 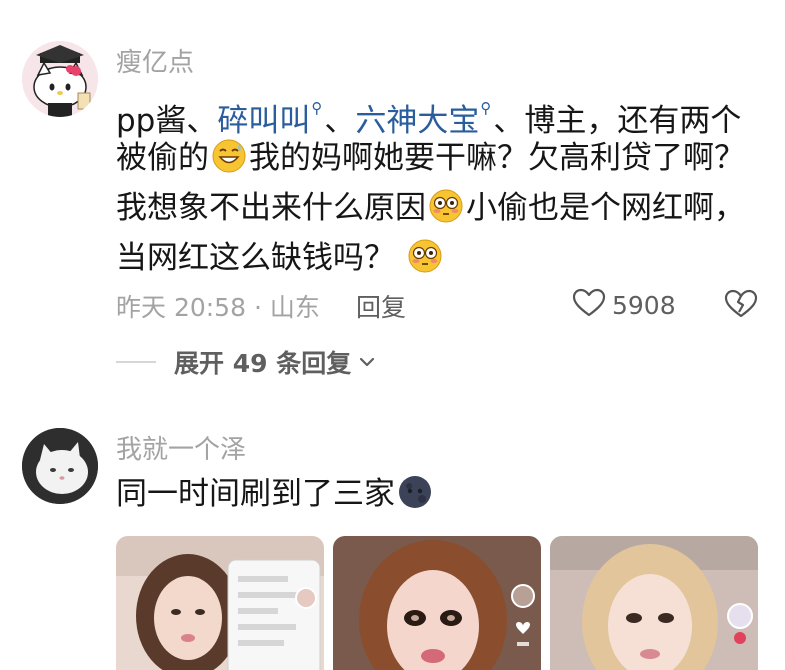 I want to click on like-button: 5908, so click(x=624, y=305).